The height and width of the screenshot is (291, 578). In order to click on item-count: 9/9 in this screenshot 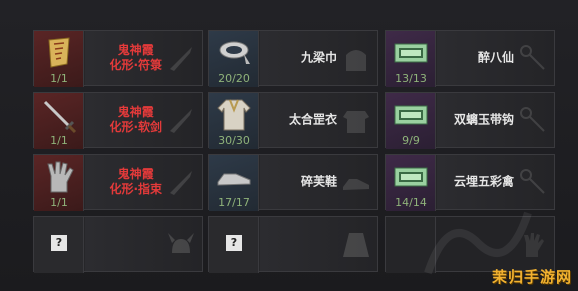, I will do `click(411, 140)`.